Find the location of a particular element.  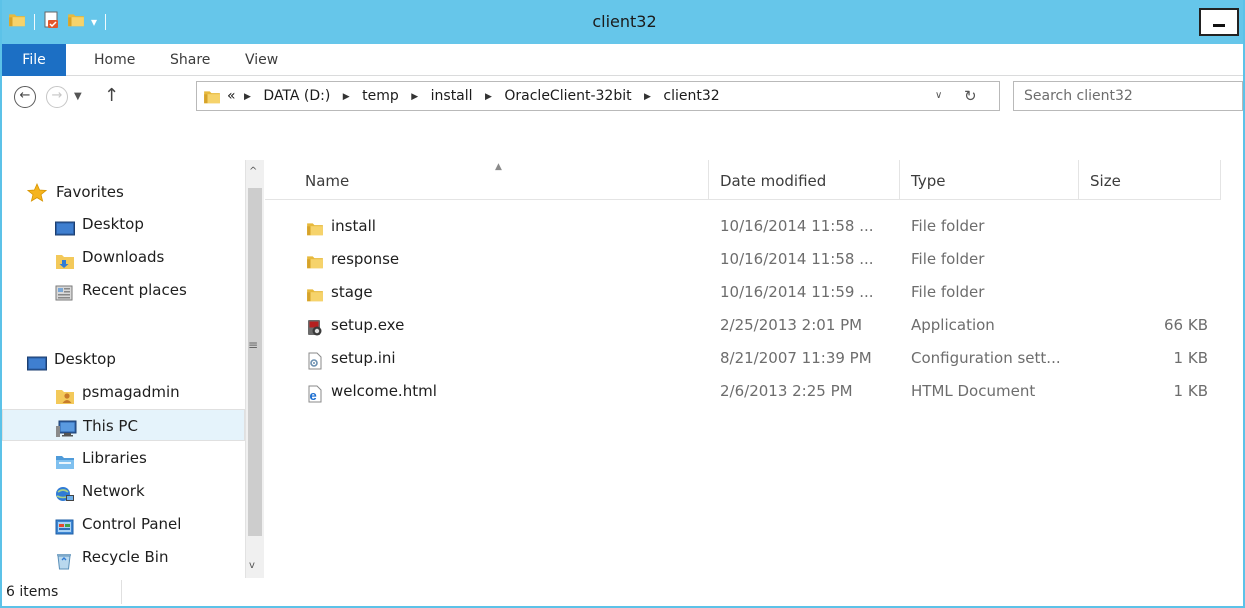

status-divider is located at coordinates (121, 592).